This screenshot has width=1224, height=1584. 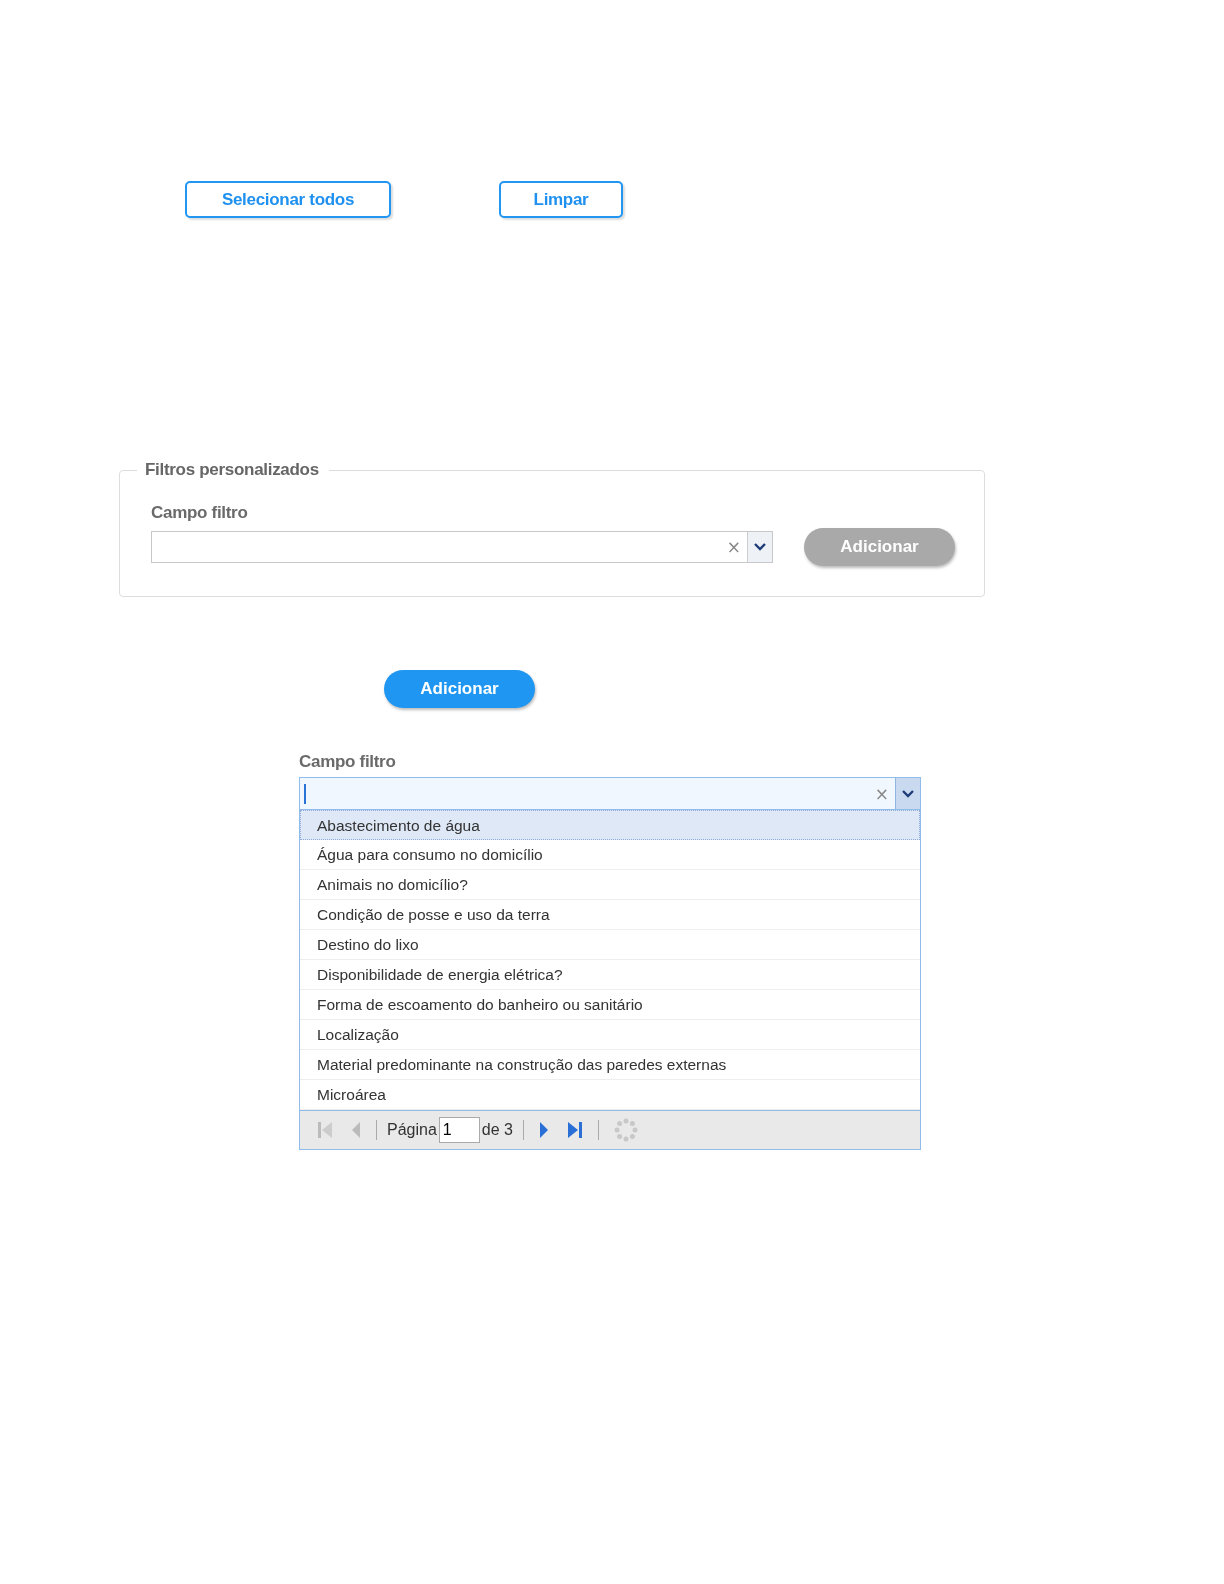 What do you see at coordinates (610, 945) in the screenshot?
I see `dropdown-option: Destino do lixo` at bounding box center [610, 945].